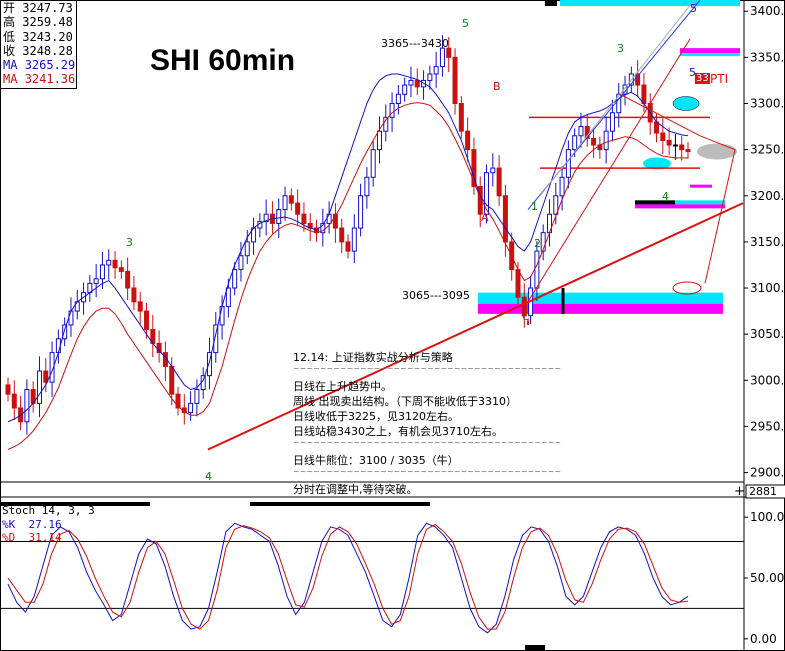 The height and width of the screenshot is (651, 785). I want to click on ellipse-cyan-top, so click(686, 103).